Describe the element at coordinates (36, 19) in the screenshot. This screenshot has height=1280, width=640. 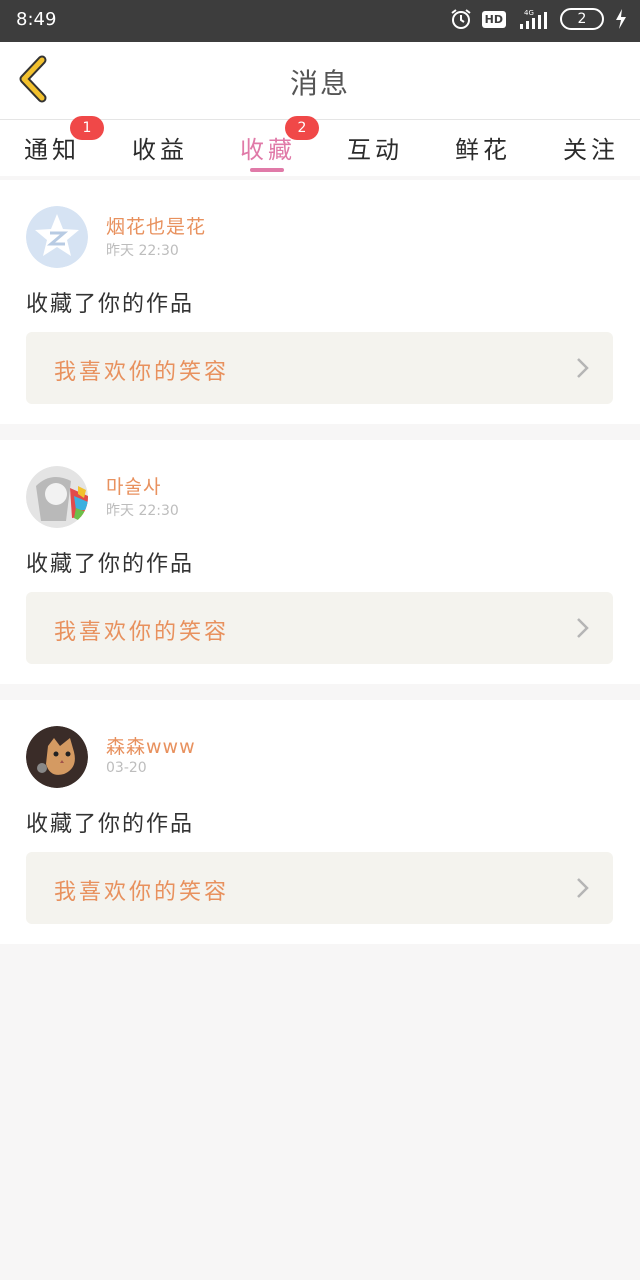
I see `status-time: 8:49` at that location.